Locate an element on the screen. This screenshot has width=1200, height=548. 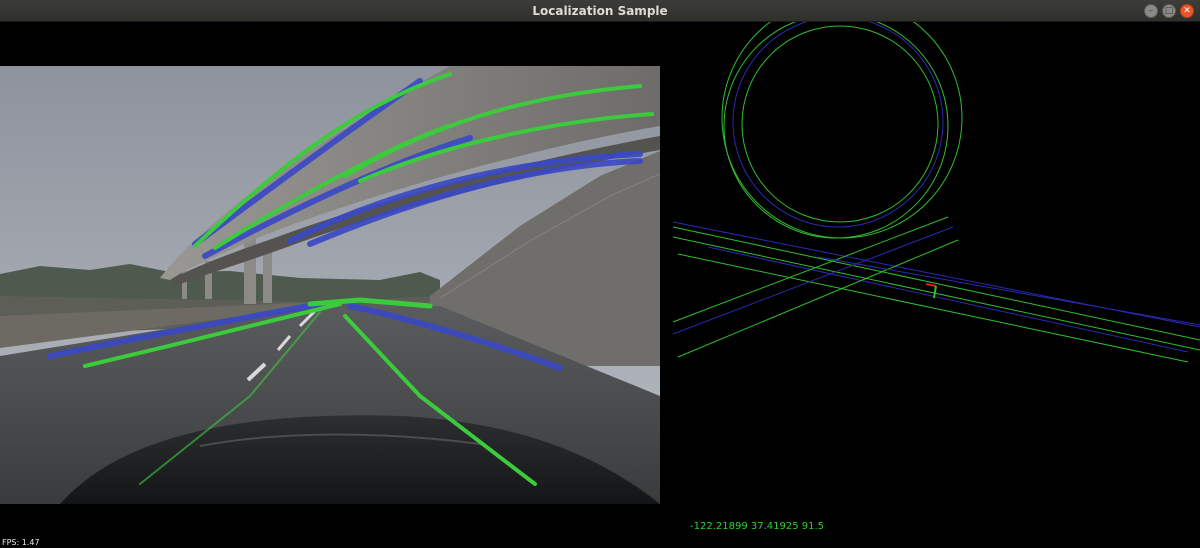
gps-coordinates: -122.21899 37.41925 91.5 is located at coordinates (757, 526).